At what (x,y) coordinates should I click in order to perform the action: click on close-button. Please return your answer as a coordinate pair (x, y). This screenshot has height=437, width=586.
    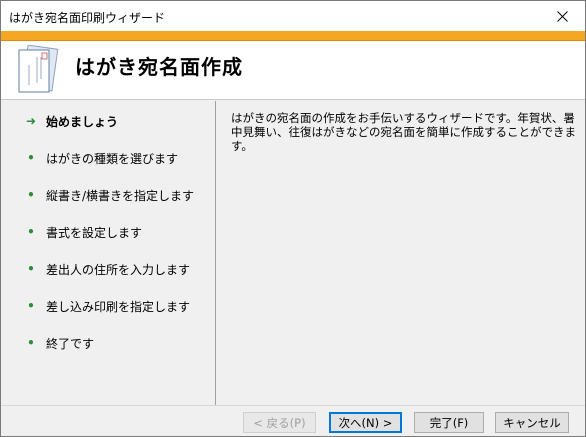
    Looking at the image, I should click on (562, 16).